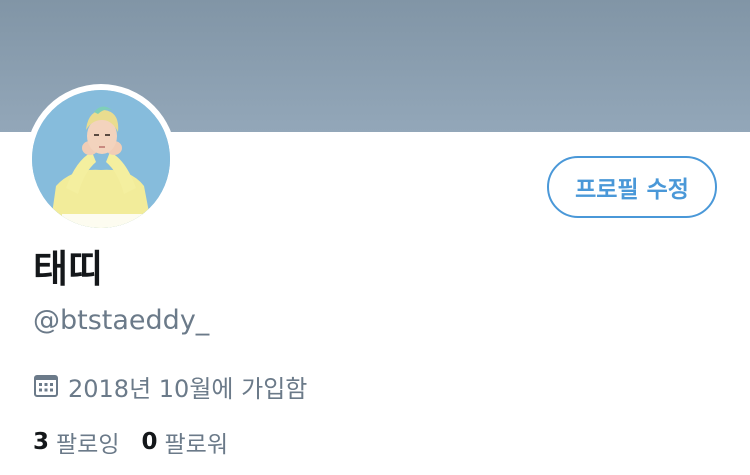 The height and width of the screenshot is (475, 750). Describe the element at coordinates (188, 388) in the screenshot. I see `joined-date-text: 2018년 10월에 가입함` at that location.